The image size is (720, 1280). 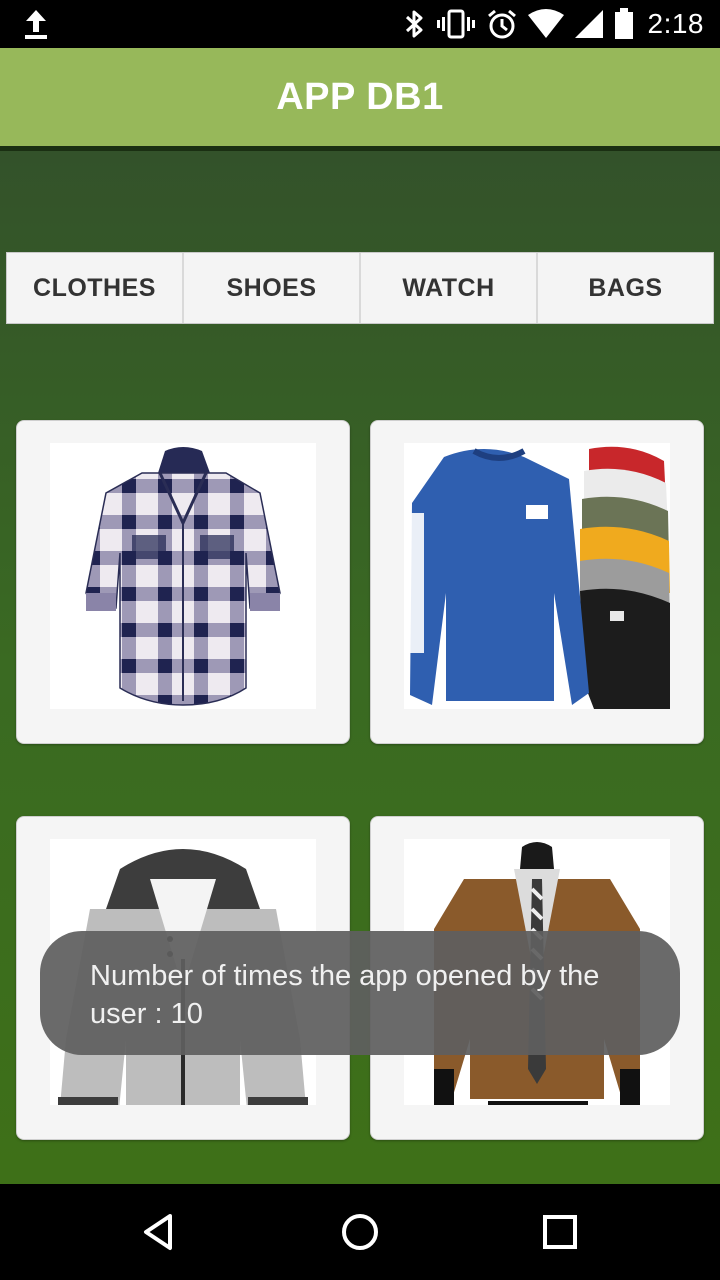 I want to click on app-title: APP DB1, so click(x=360, y=96).